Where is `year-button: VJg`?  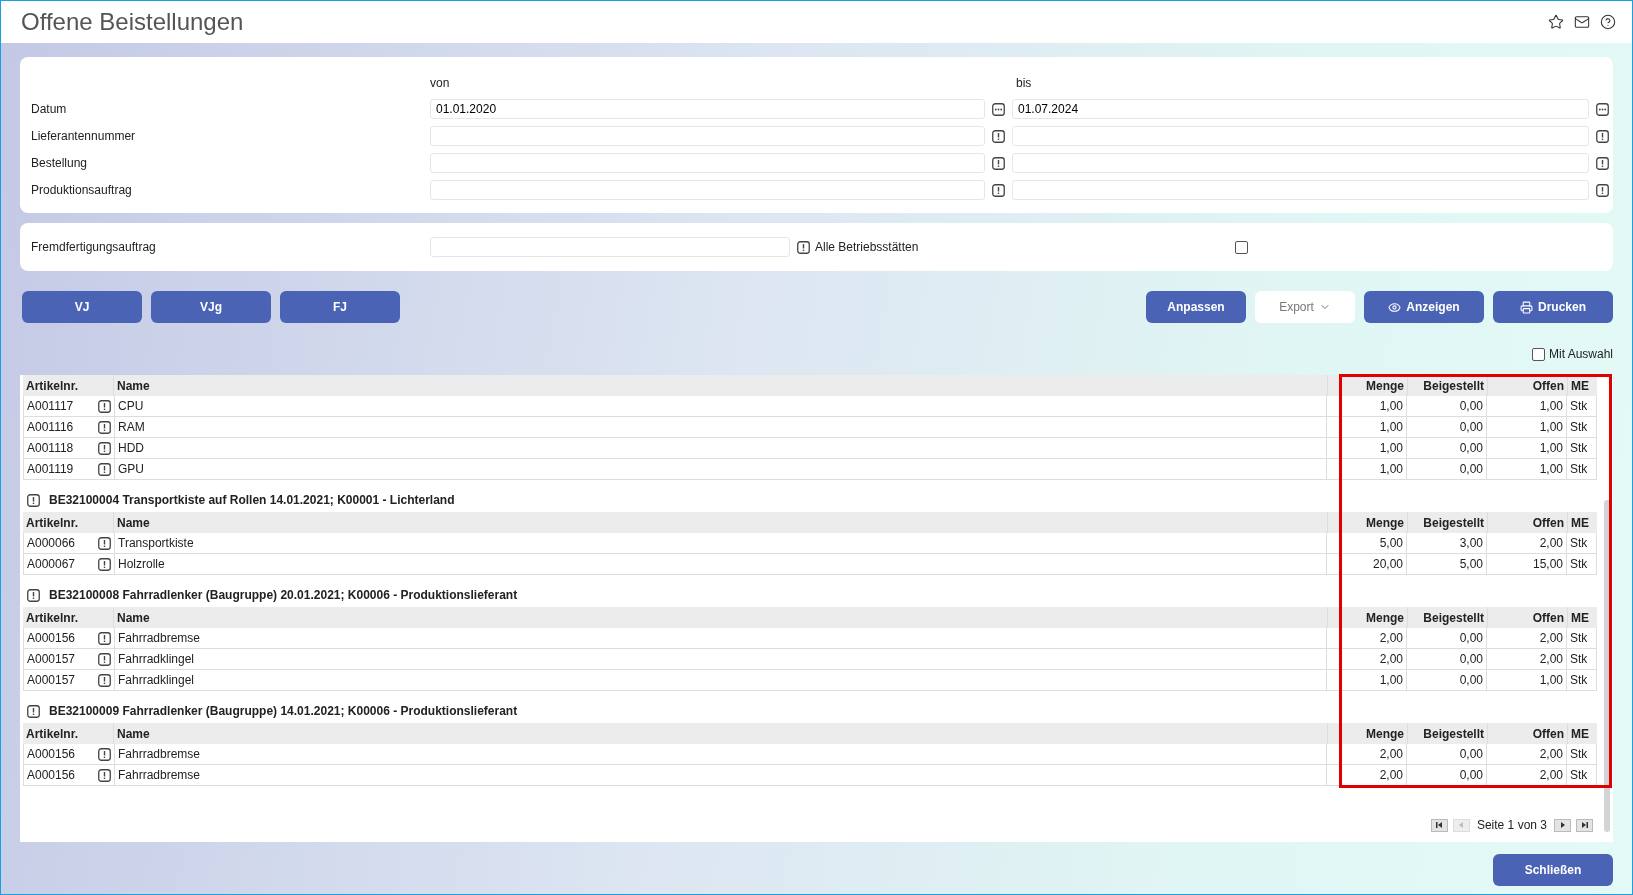 year-button: VJg is located at coordinates (211, 307).